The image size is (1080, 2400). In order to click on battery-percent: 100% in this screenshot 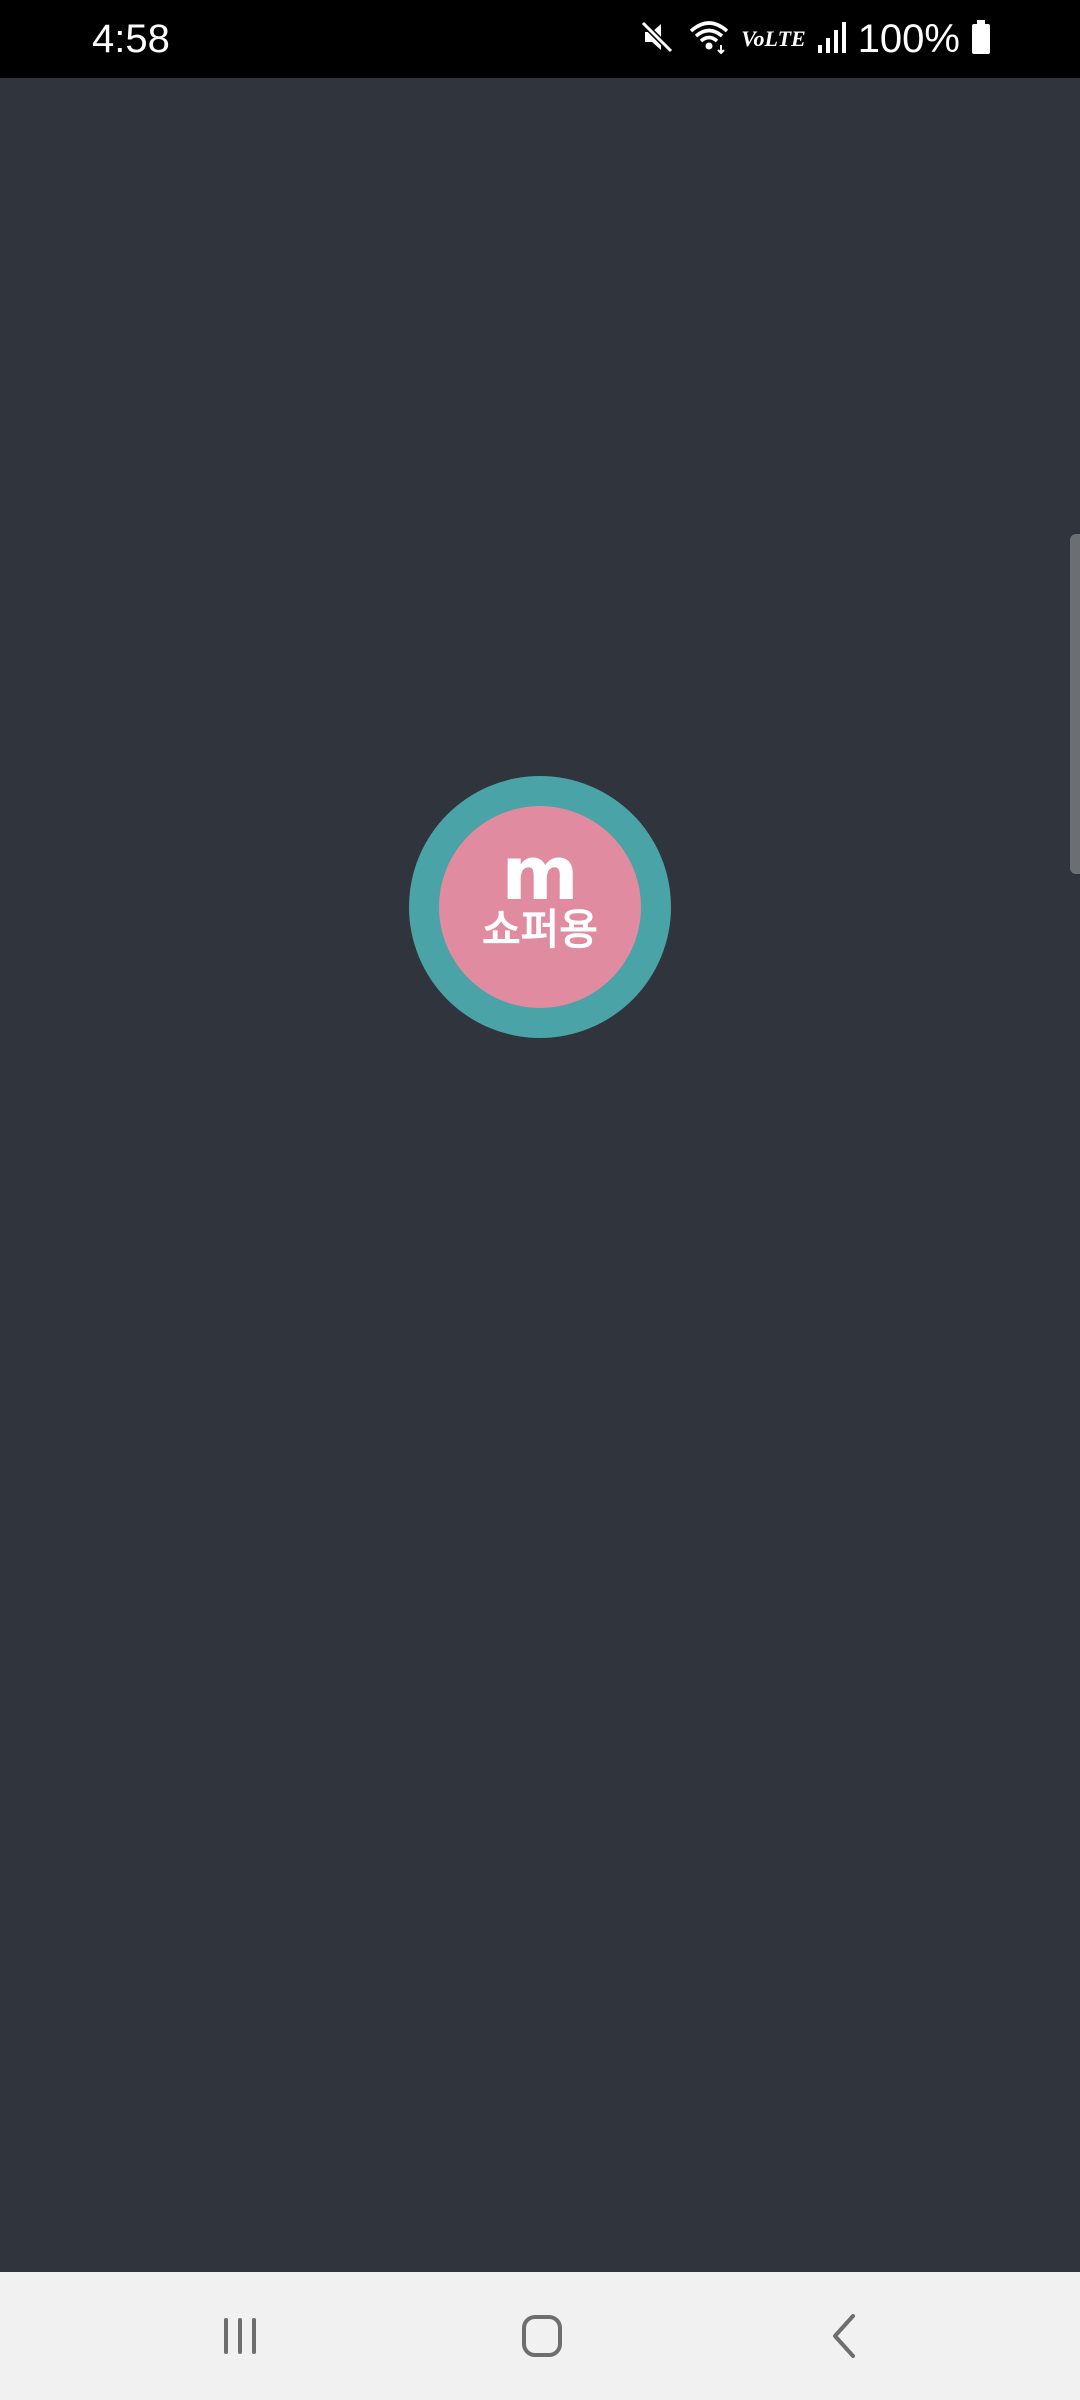, I will do `click(908, 39)`.